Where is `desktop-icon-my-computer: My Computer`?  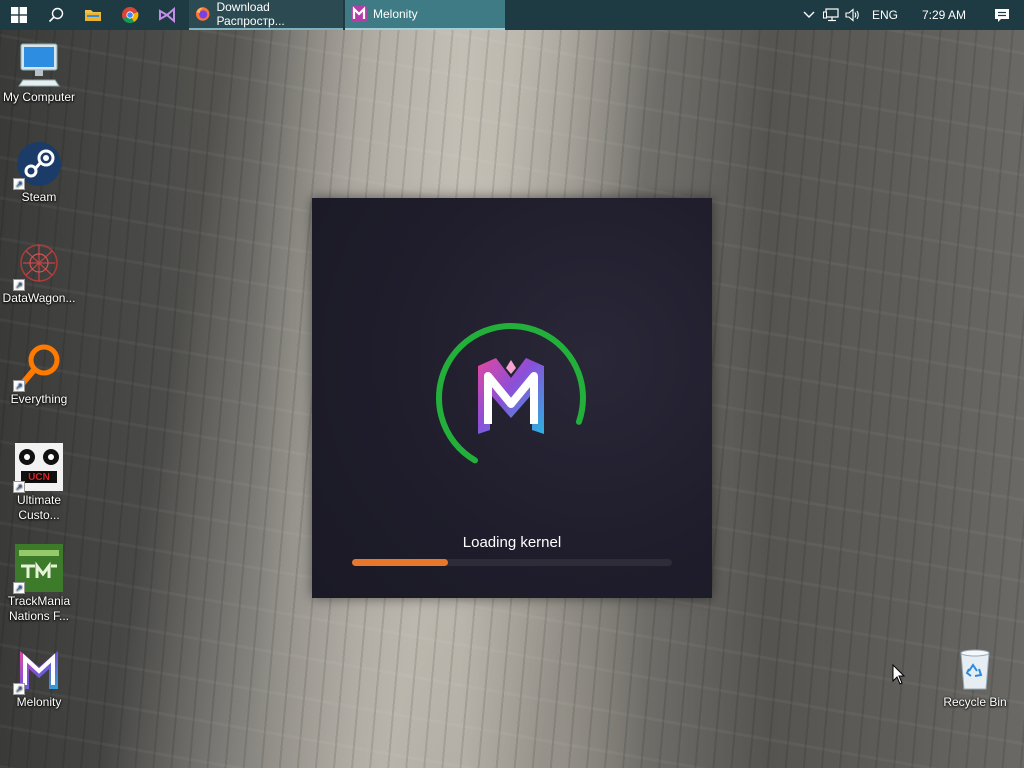
desktop-icon-my-computer: My Computer is located at coordinates (39, 72).